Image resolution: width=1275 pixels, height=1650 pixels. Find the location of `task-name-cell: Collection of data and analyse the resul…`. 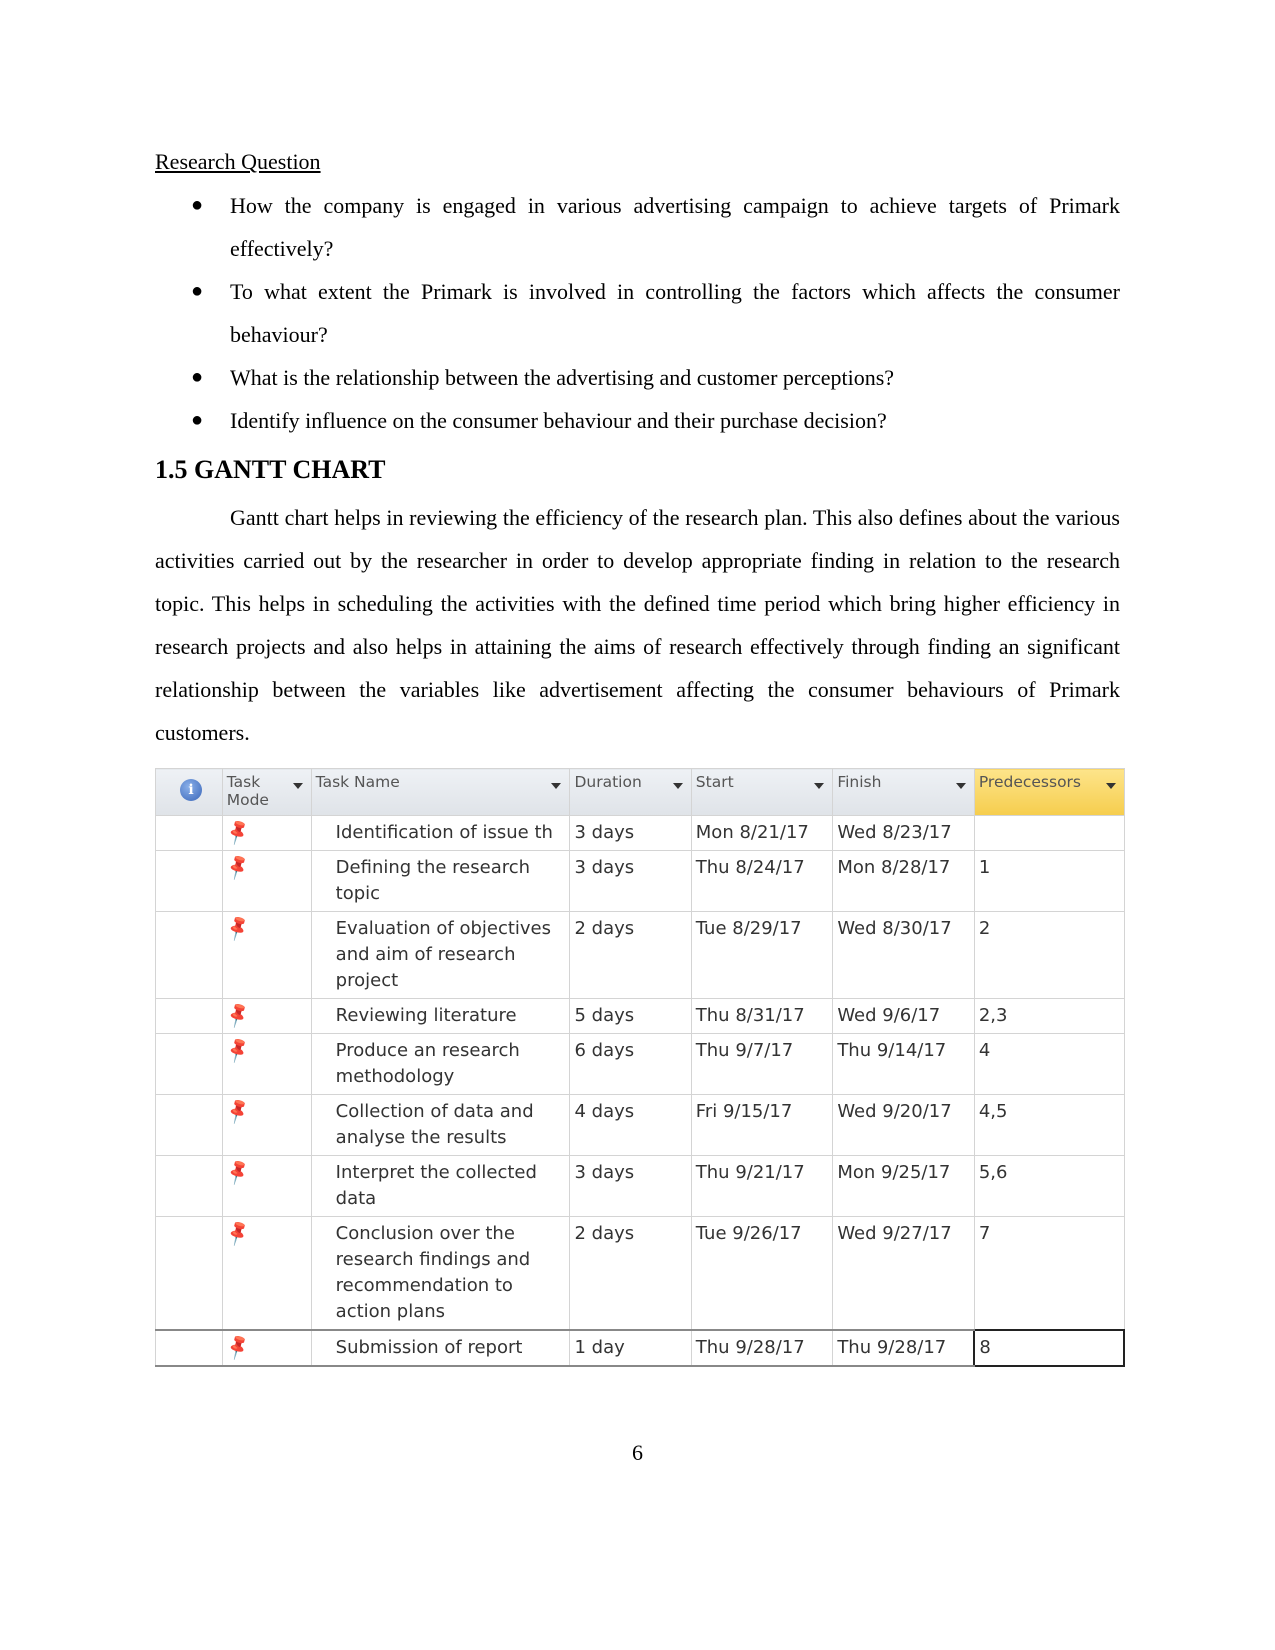

task-name-cell: Collection of data and analyse the resul… is located at coordinates (440, 1125).